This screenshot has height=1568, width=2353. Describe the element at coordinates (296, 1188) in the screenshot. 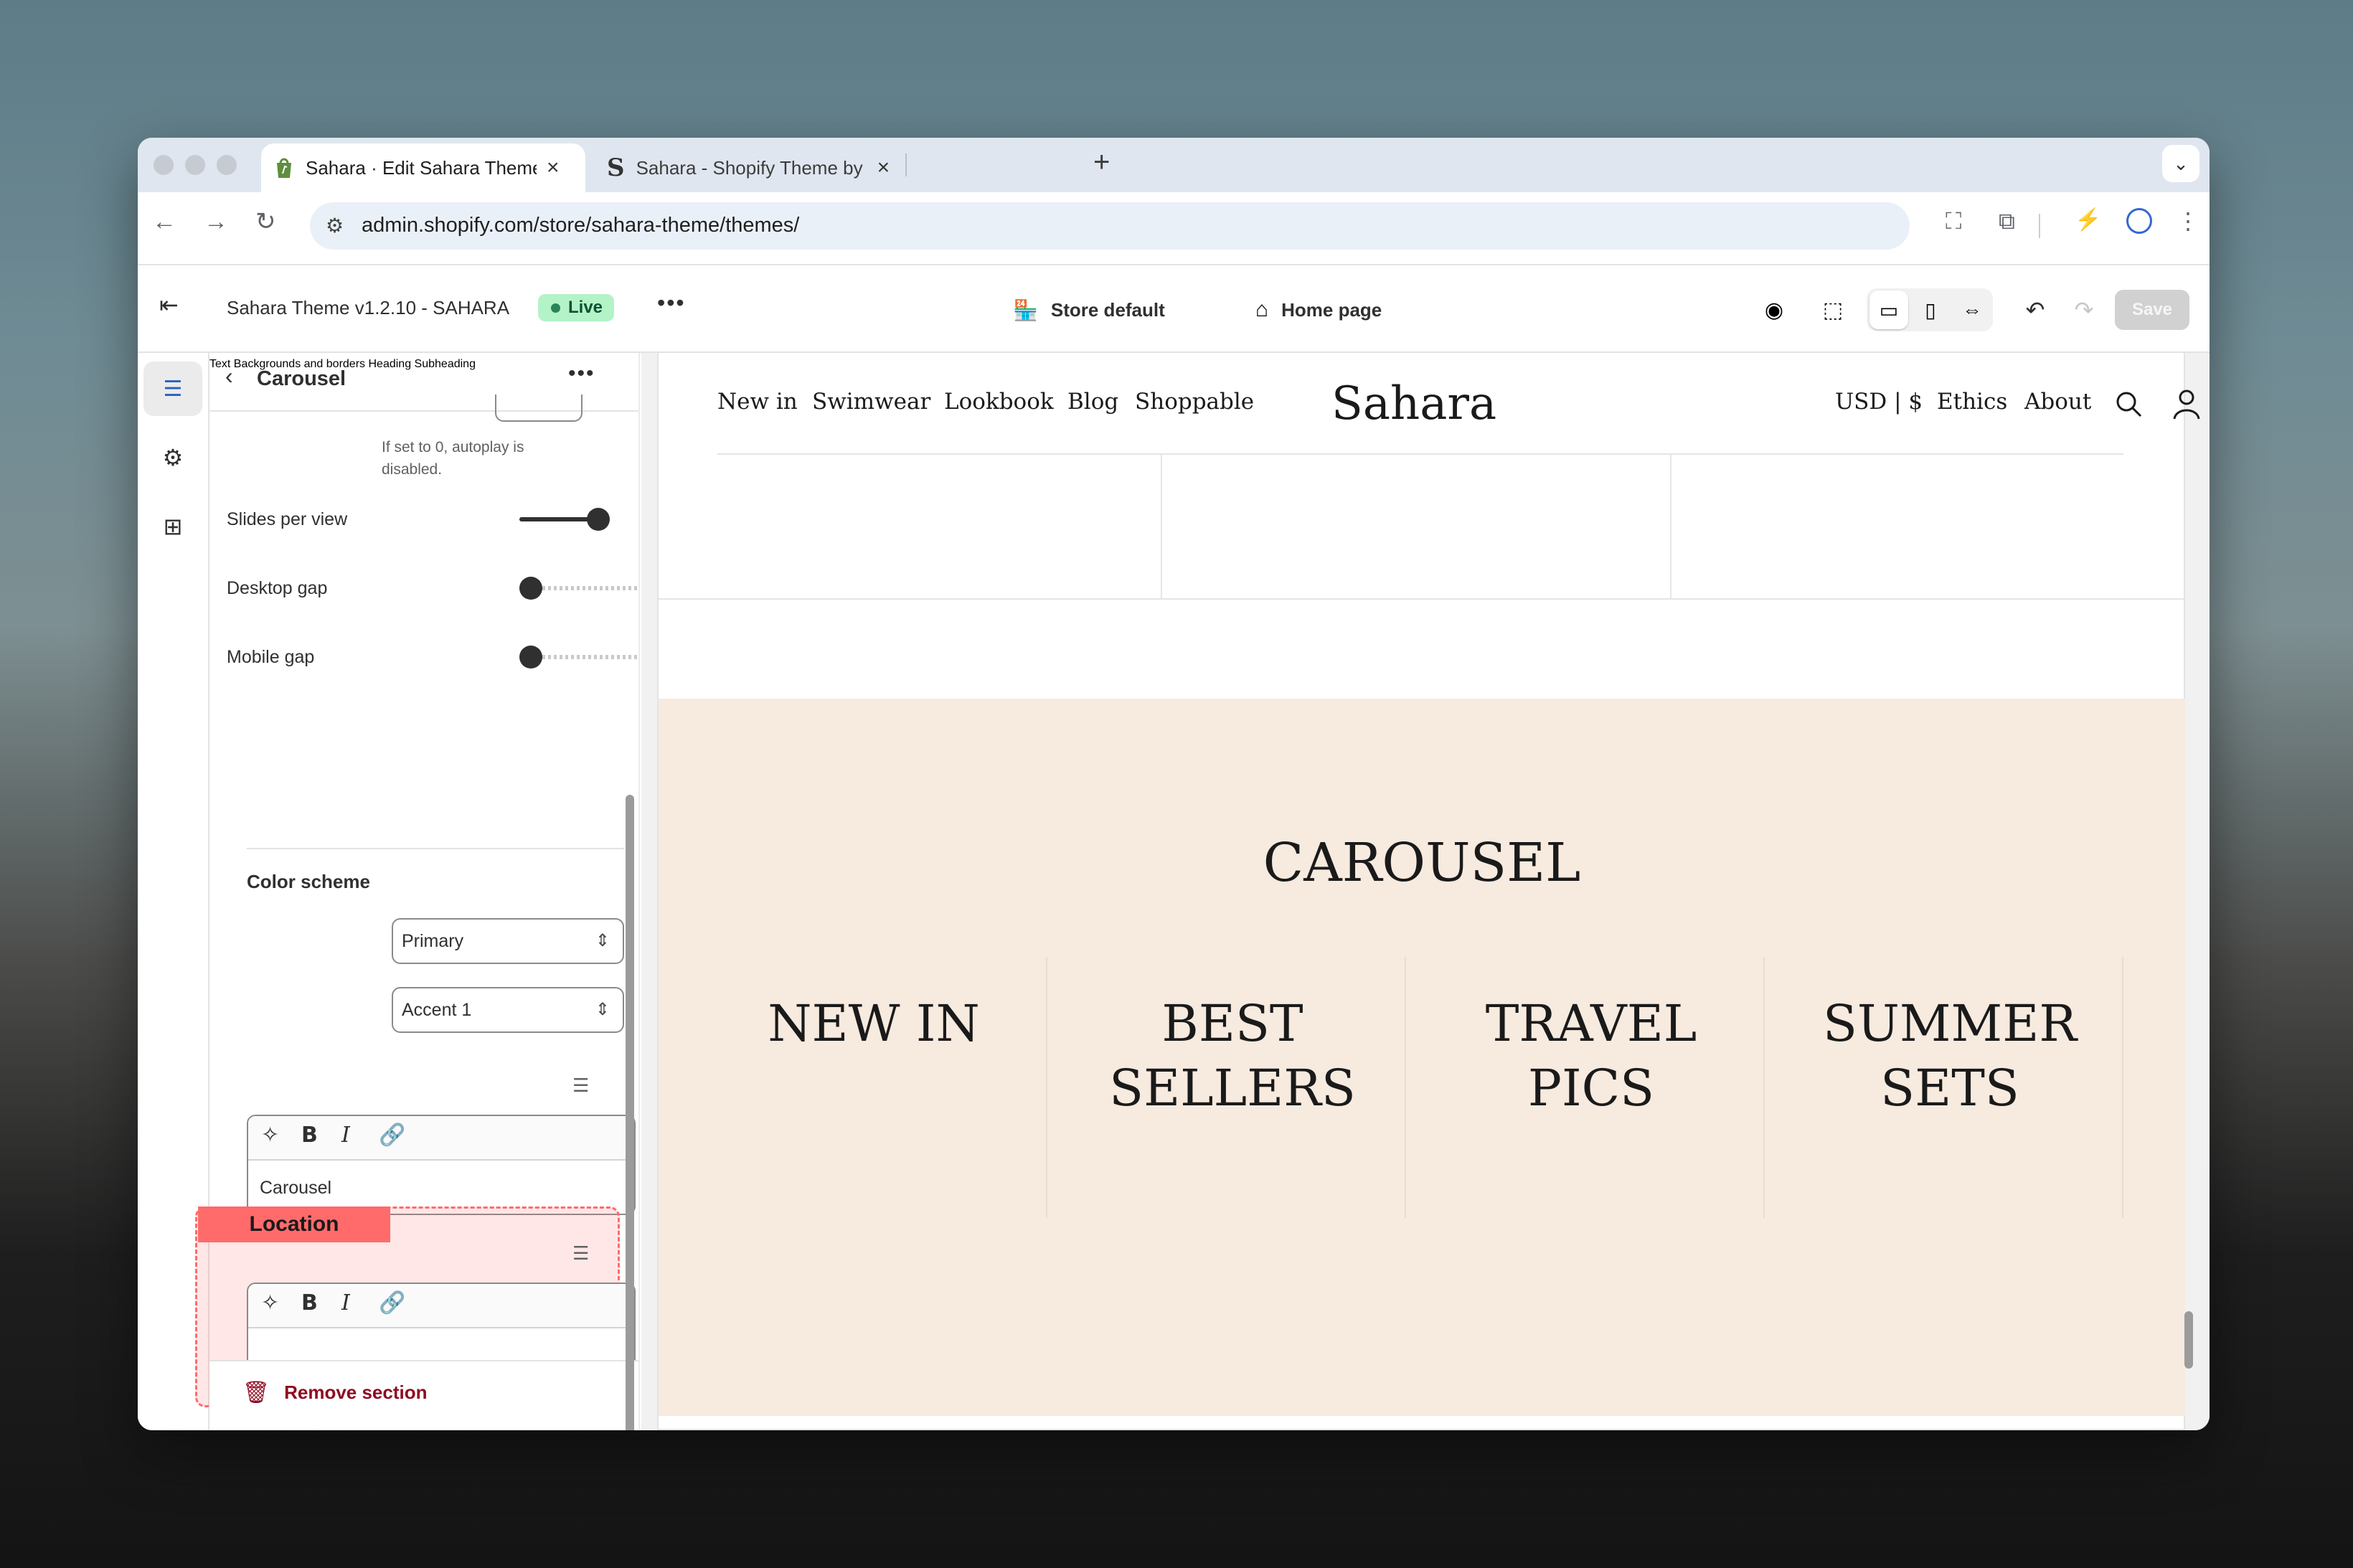

I see `heading-input-value: Carousel` at that location.